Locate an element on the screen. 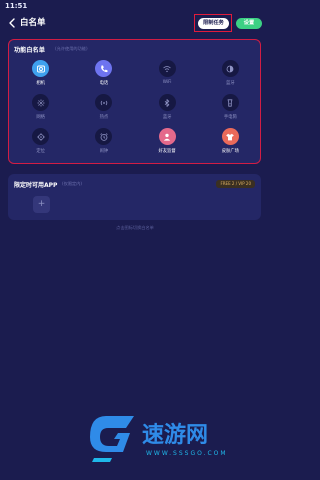 Image resolution: width=320 pixels, height=480 pixels. alarm-icon is located at coordinates (104, 136).